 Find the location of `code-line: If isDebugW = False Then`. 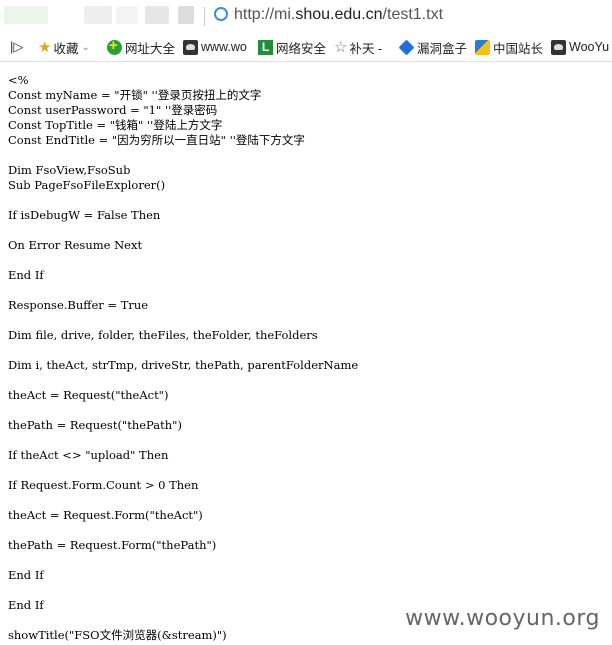

code-line: If isDebugW = False Then is located at coordinates (84, 215).